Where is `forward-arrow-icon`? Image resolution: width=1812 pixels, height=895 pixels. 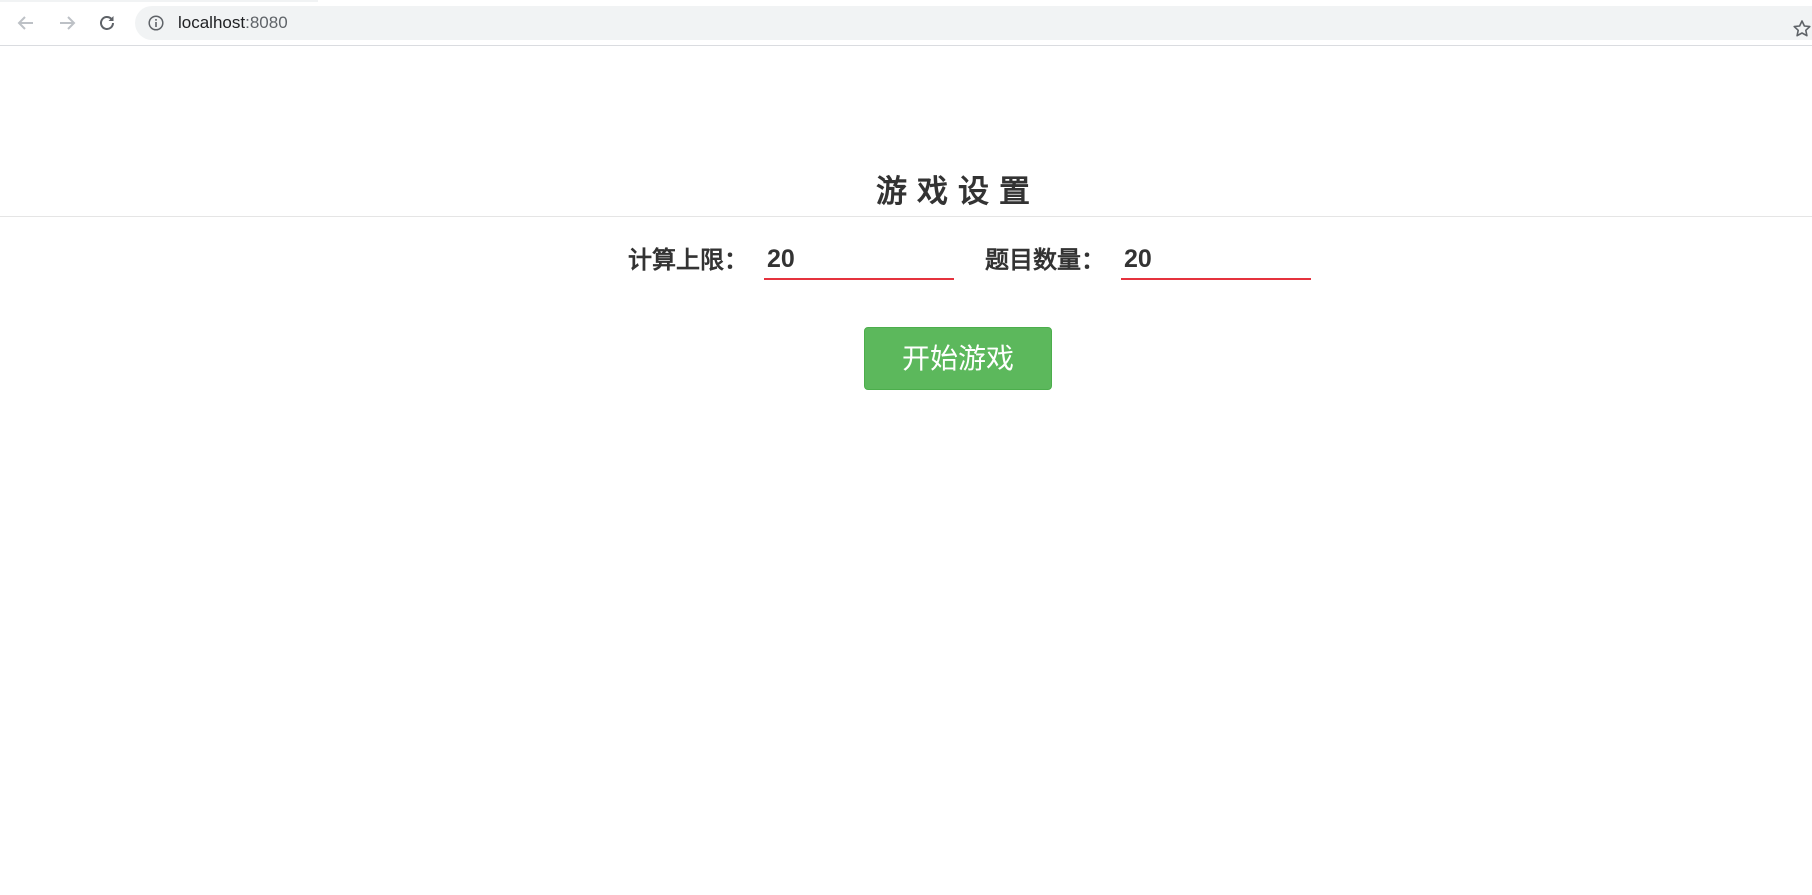
forward-arrow-icon is located at coordinates (68, 23).